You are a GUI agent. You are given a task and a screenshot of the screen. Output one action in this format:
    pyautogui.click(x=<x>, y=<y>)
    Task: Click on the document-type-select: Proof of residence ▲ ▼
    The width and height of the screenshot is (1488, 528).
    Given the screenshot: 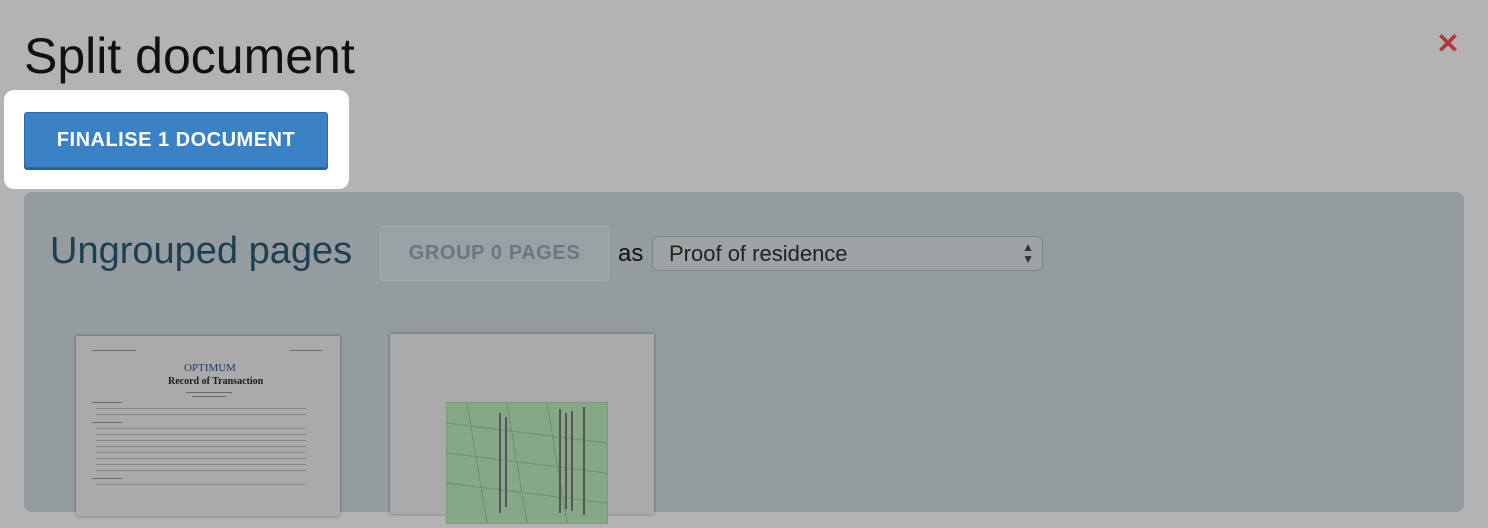 What is the action you would take?
    pyautogui.click(x=847, y=253)
    